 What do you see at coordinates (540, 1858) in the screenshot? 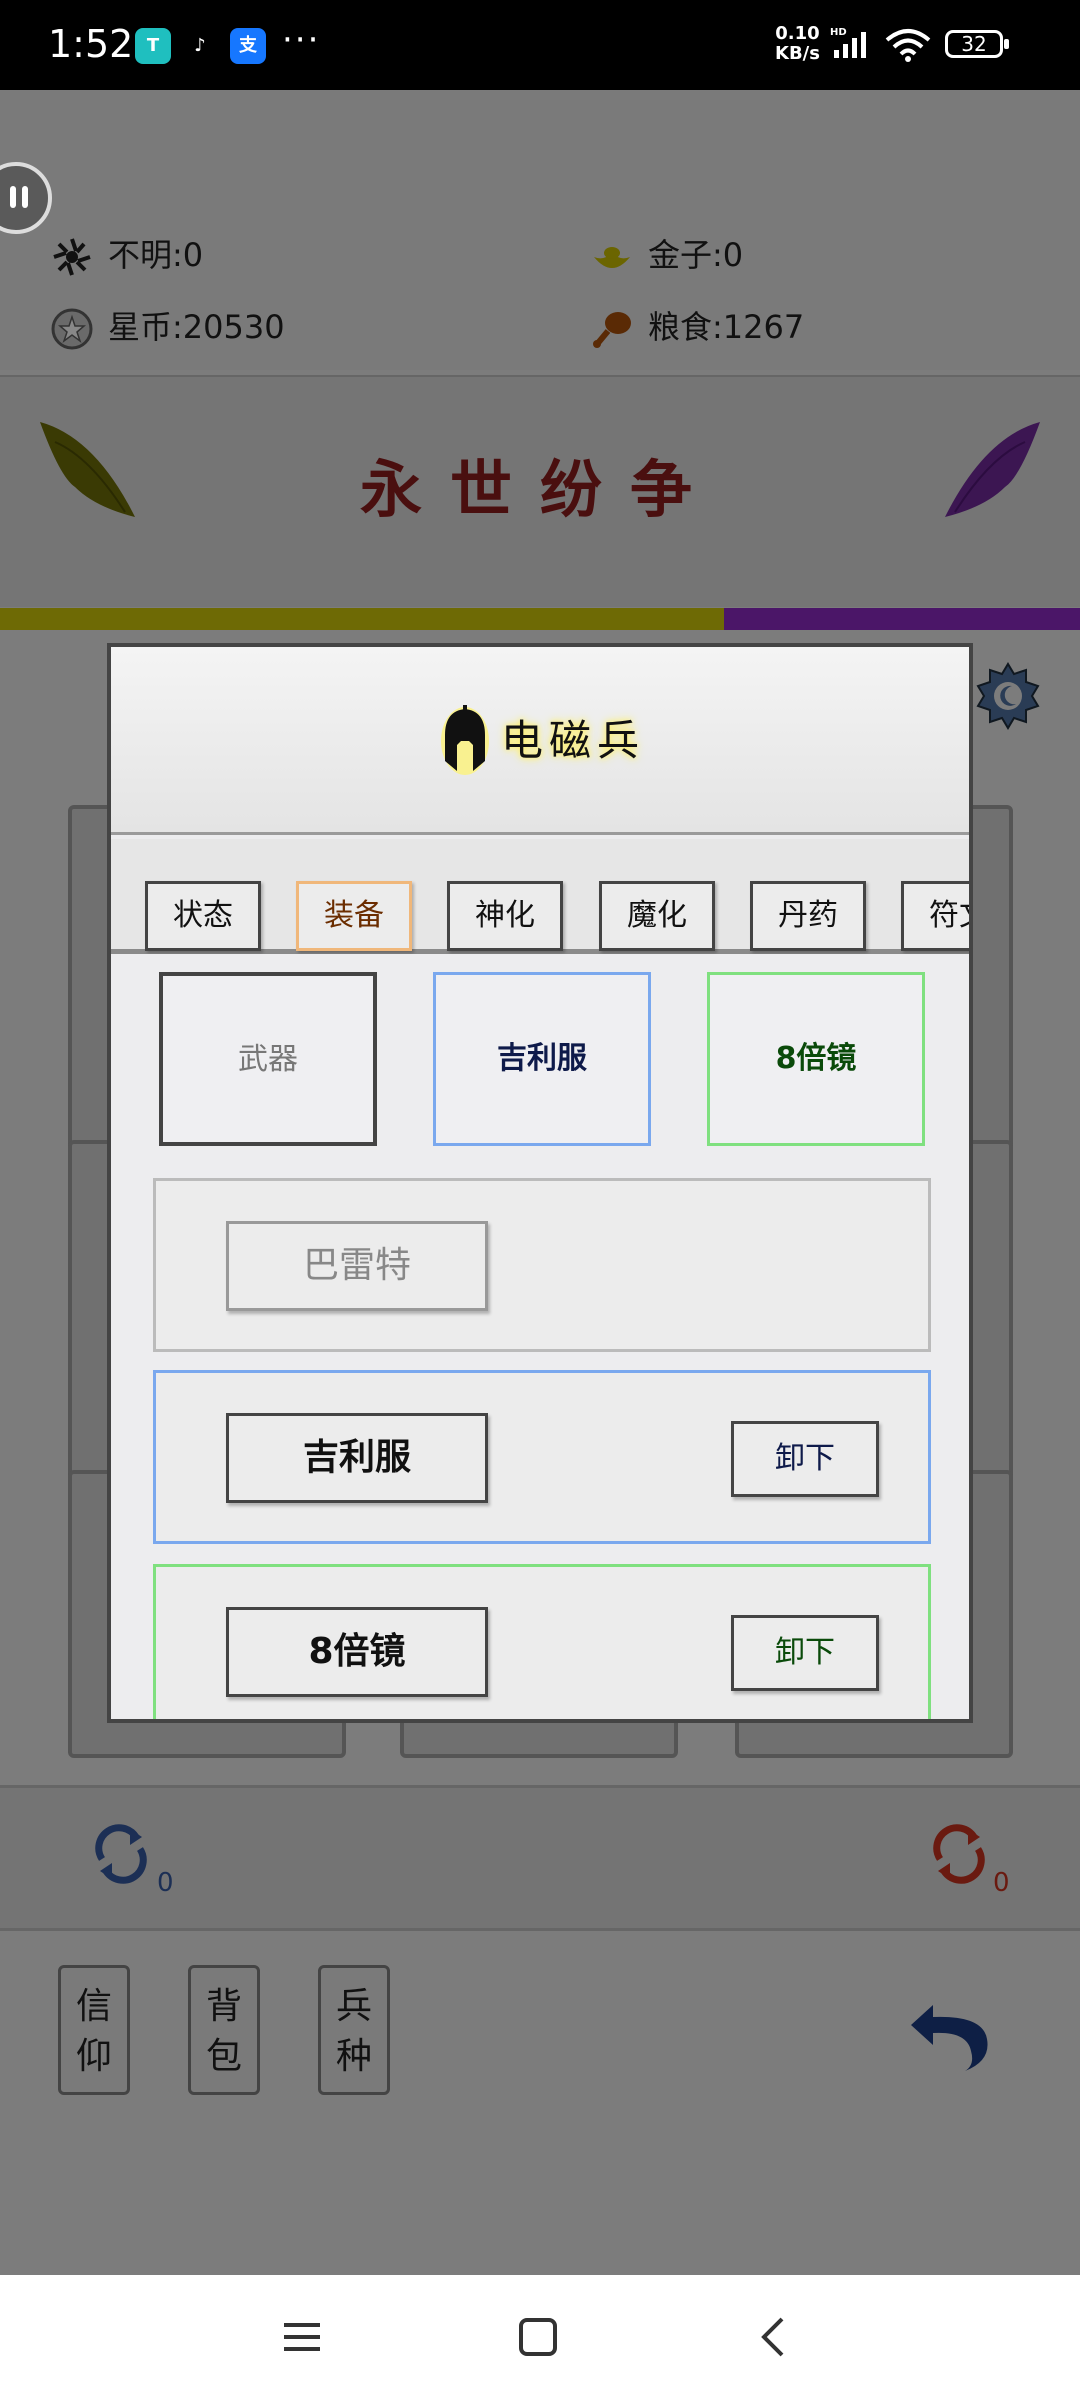
I see `refresh-panel: 0 0` at bounding box center [540, 1858].